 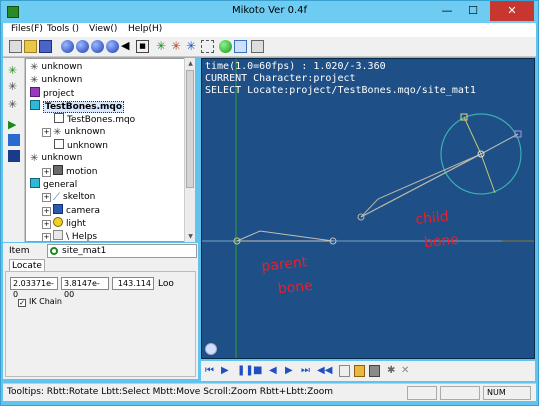 What do you see at coordinates (64, 223) in the screenshot?
I see `tree-item: + light` at bounding box center [64, 223].